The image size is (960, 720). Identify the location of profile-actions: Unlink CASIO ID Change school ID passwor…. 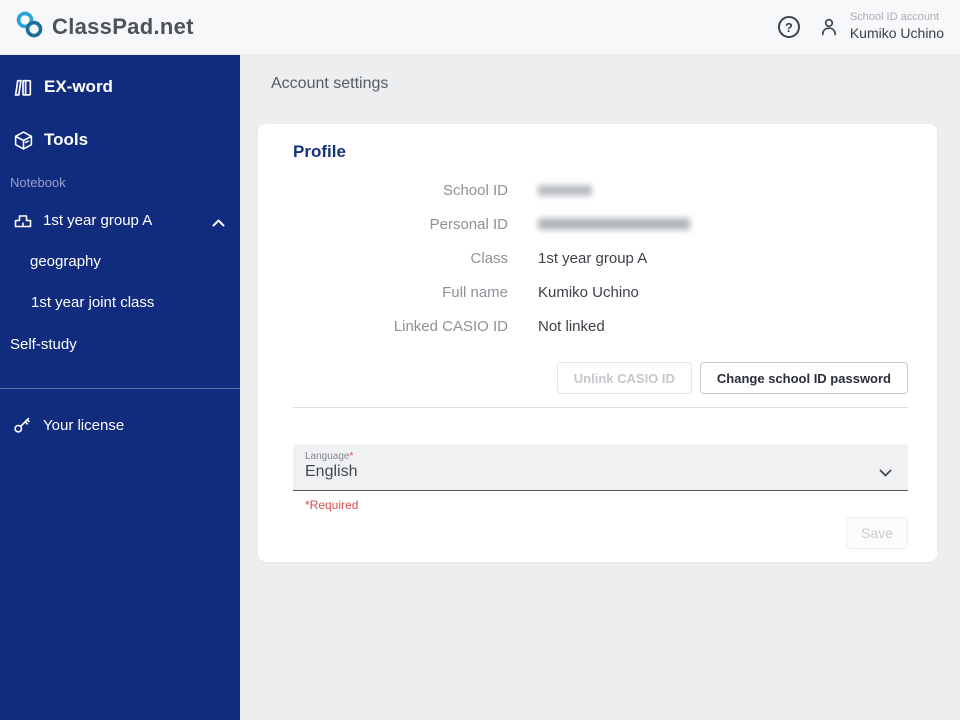
(600, 378).